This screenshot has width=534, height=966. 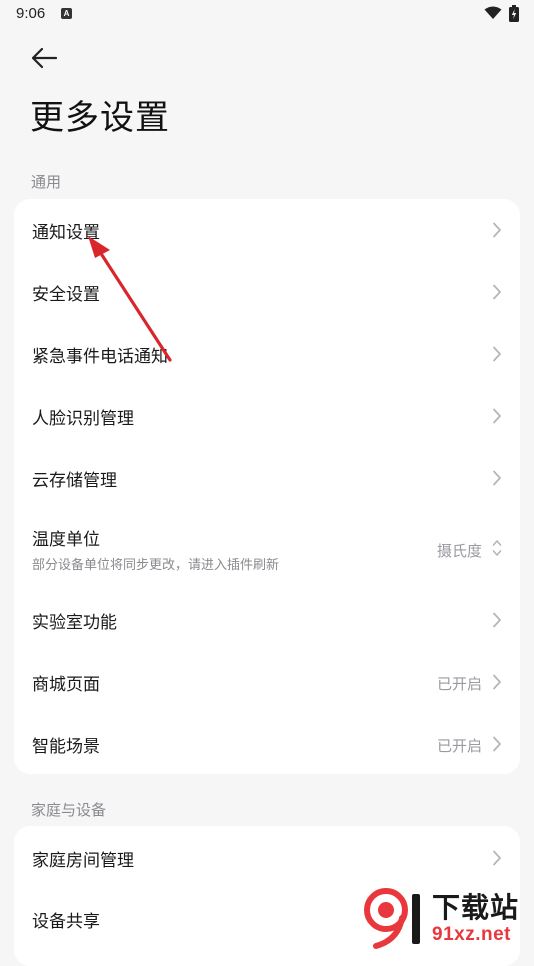 I want to click on watermark: 下载站 91xz.net, so click(x=448, y=917).